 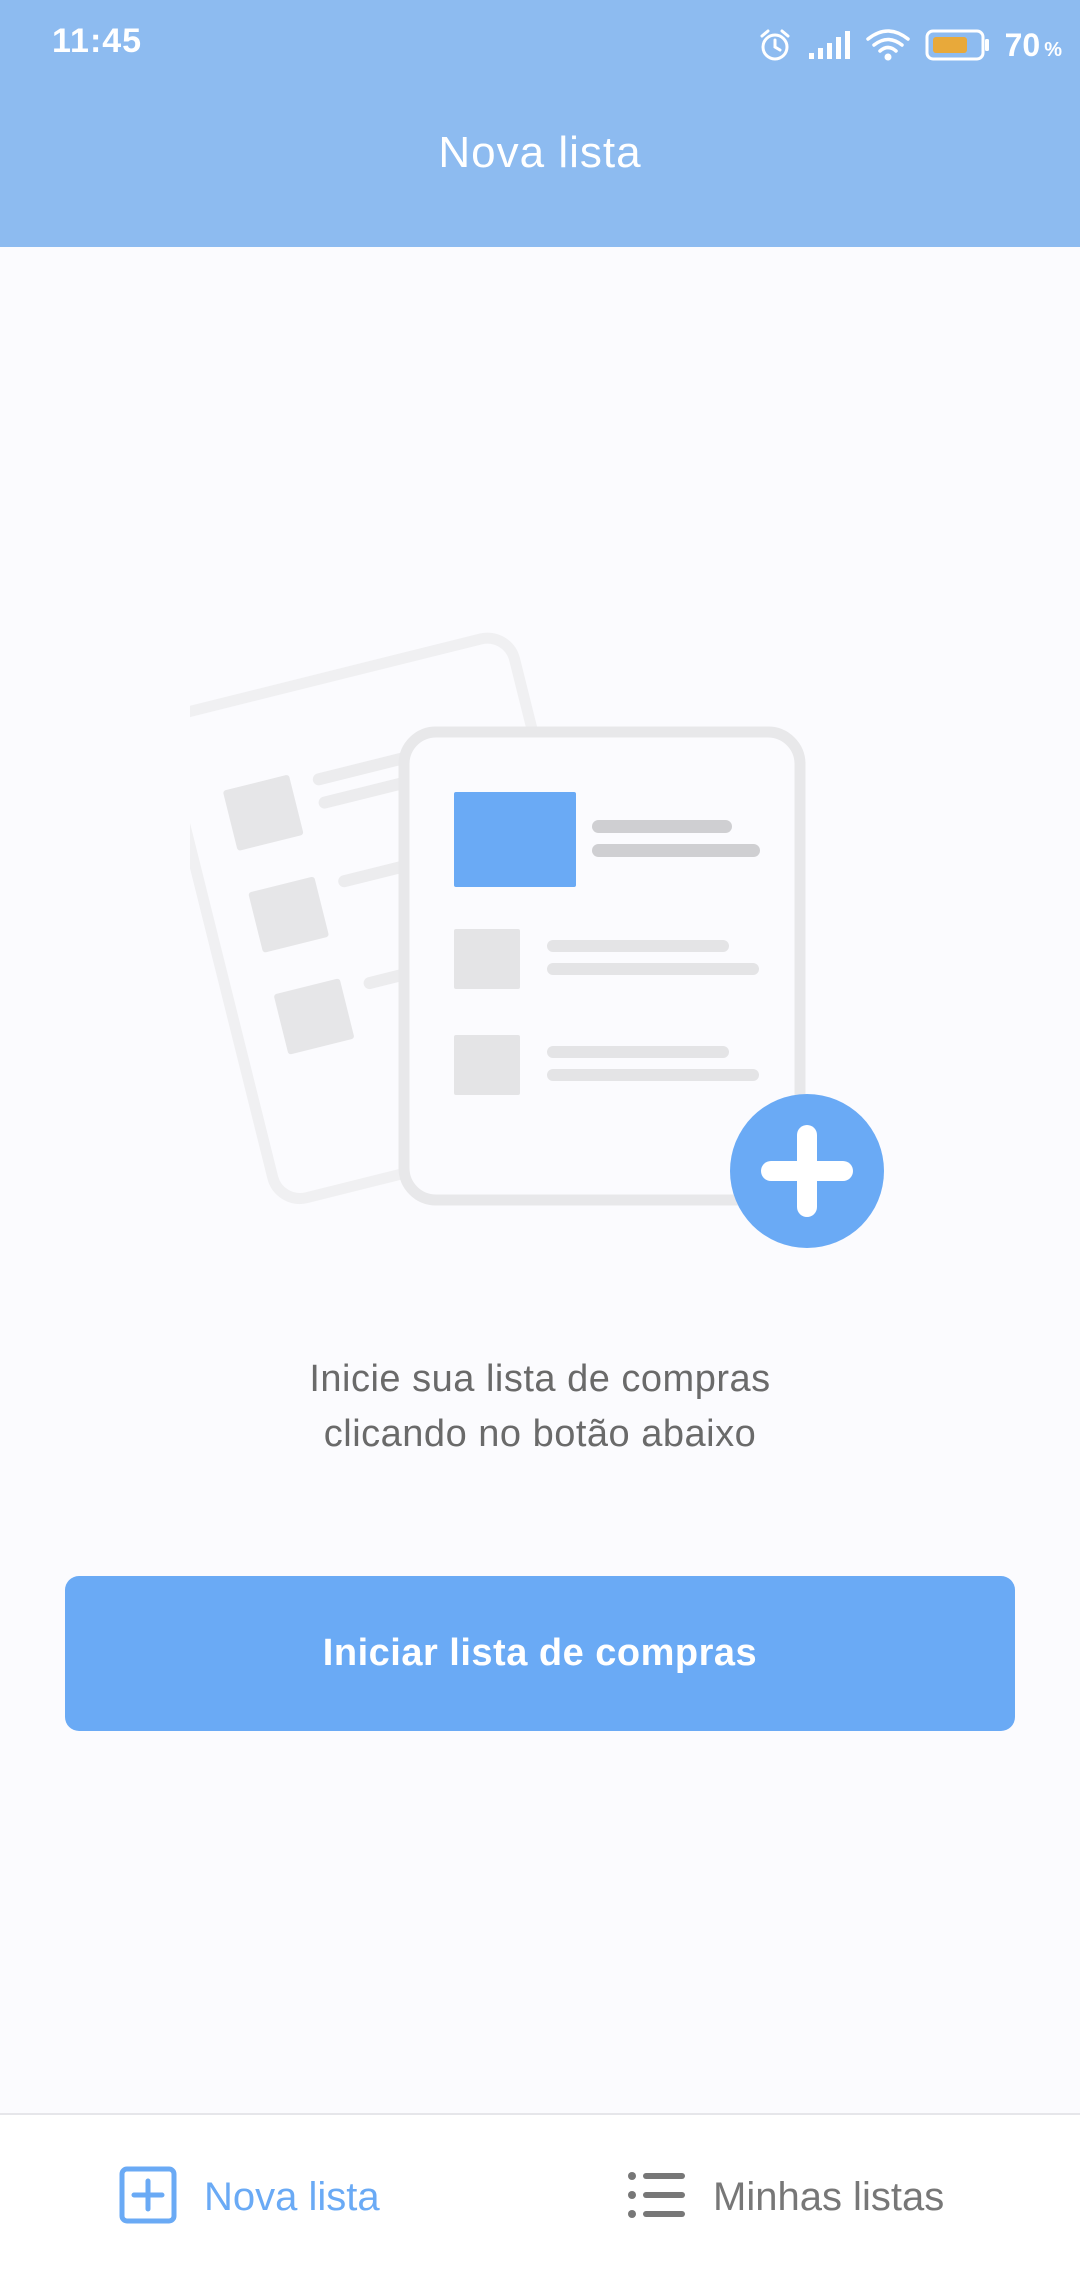 I want to click on battery-icon, so click(x=958, y=45).